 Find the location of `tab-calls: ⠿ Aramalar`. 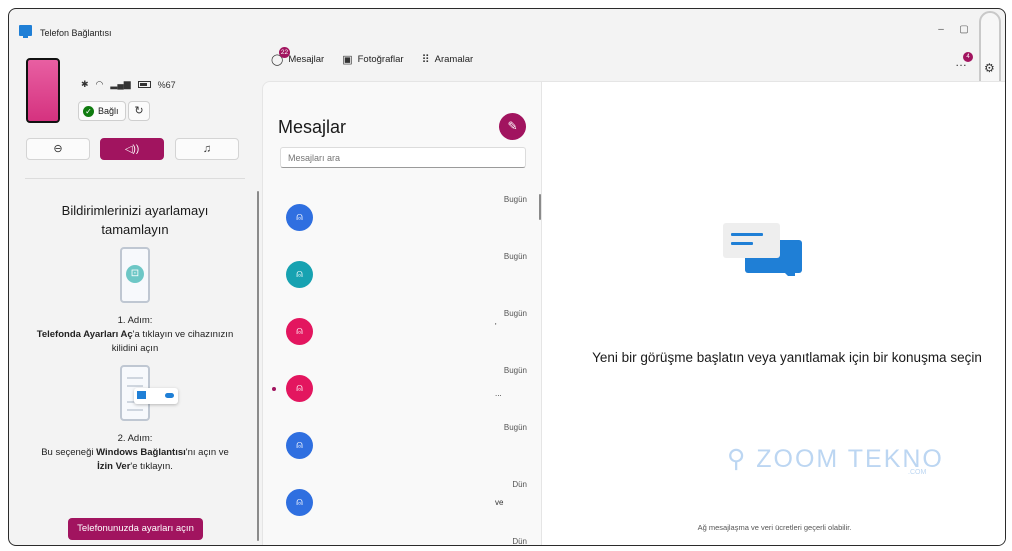

tab-calls: ⠿ Aramalar is located at coordinates (448, 59).